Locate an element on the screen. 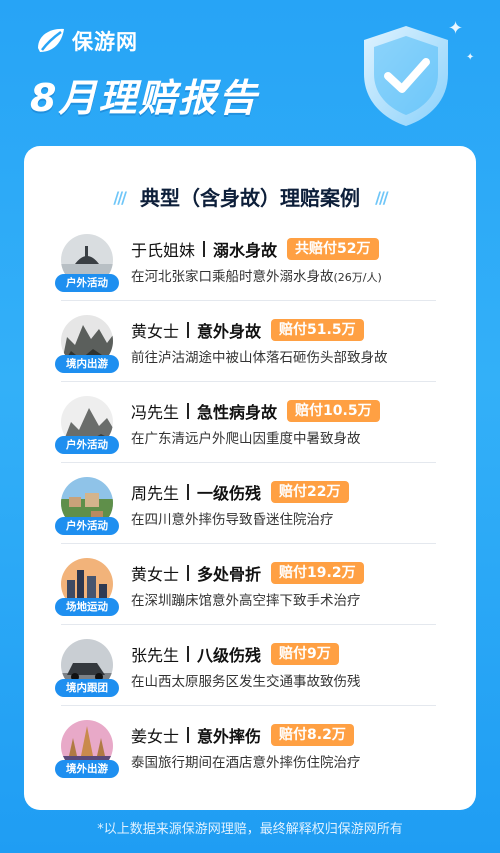 This screenshot has width=500, height=853. claim-amount-badge: 赔付19.2万 is located at coordinates (317, 572).